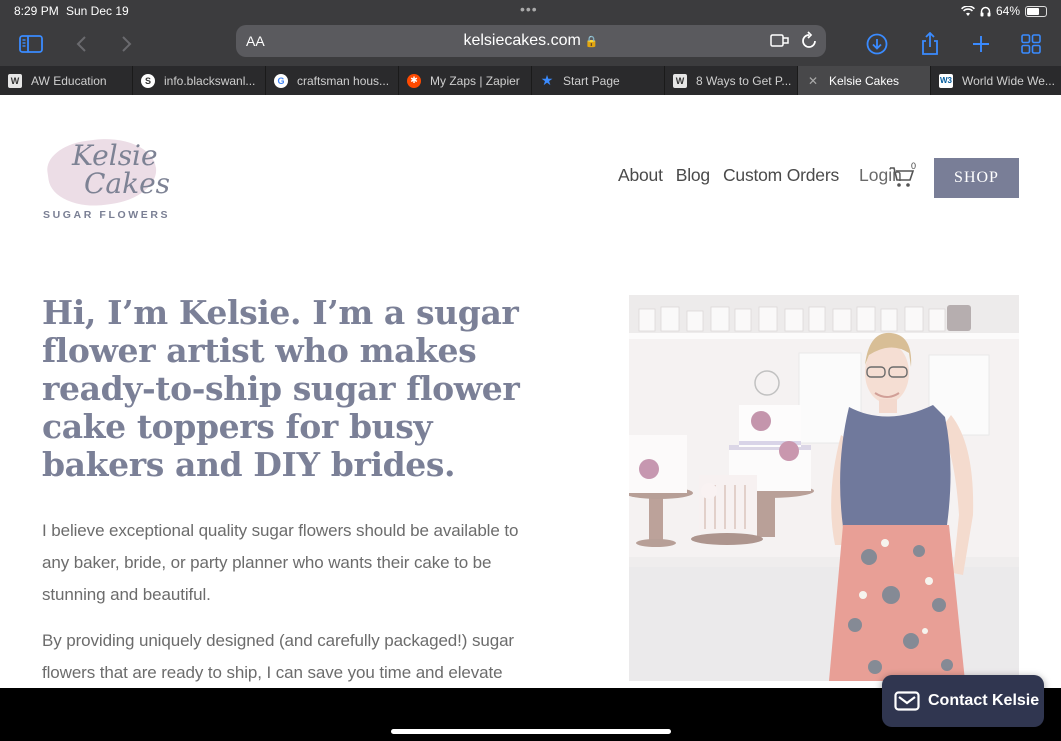 This screenshot has width=1061, height=741. I want to click on battery-percent: 64%, so click(1007, 11).